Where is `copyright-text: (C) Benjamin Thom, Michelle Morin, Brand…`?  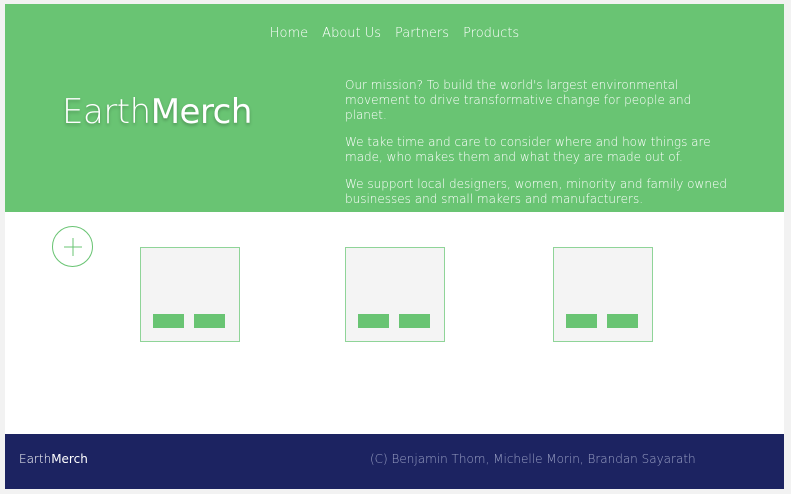
copyright-text: (C) Benjamin Thom, Michelle Morin, Brand… is located at coordinates (533, 459).